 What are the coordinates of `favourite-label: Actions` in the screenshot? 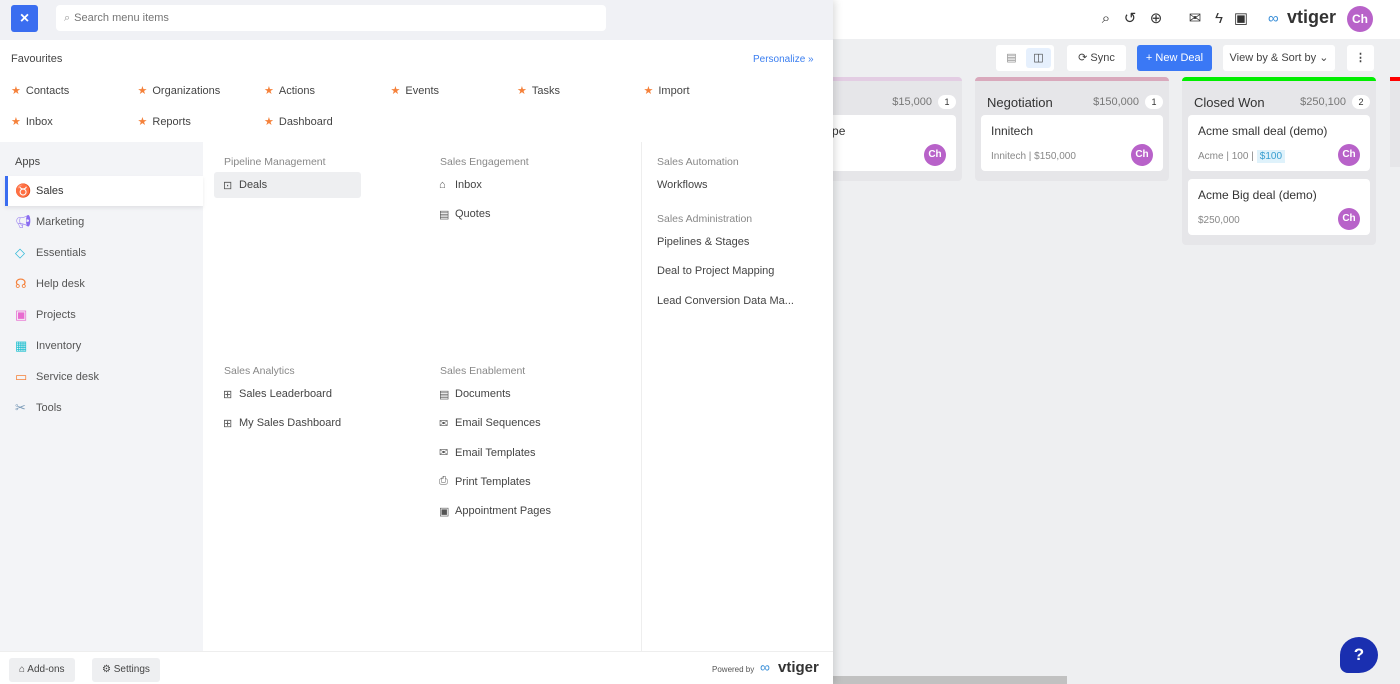 It's located at (296, 90).